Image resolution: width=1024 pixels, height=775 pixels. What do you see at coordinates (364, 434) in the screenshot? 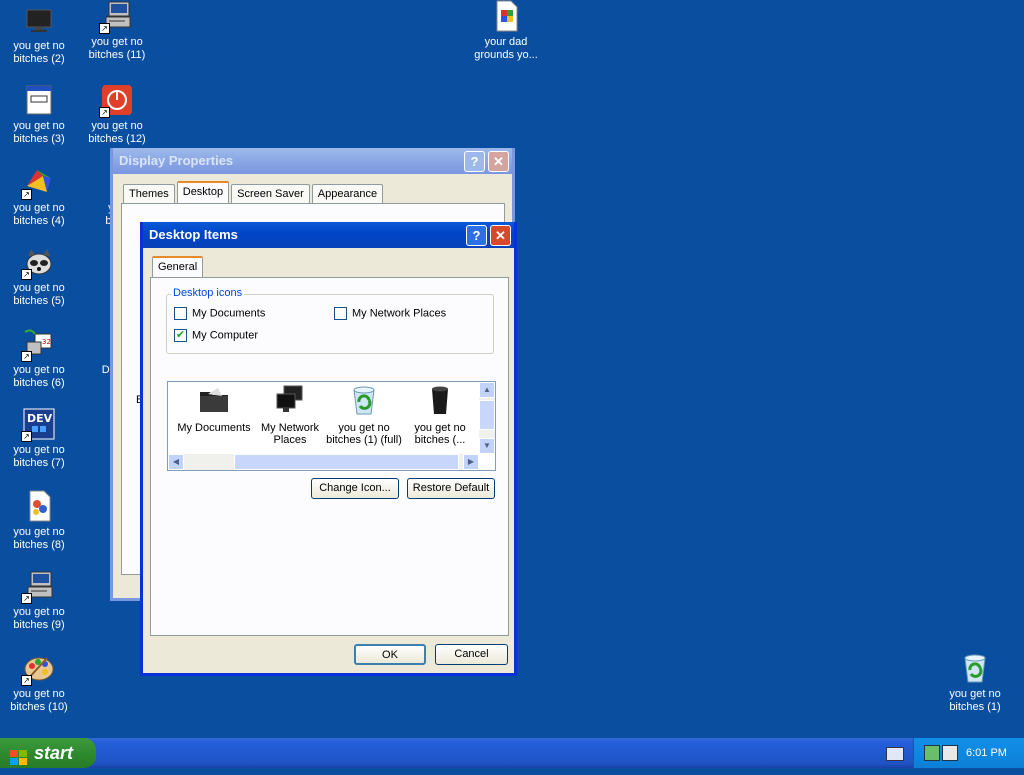
I see `icon-list-label: you get no bitches (1) (full)` at bounding box center [364, 434].